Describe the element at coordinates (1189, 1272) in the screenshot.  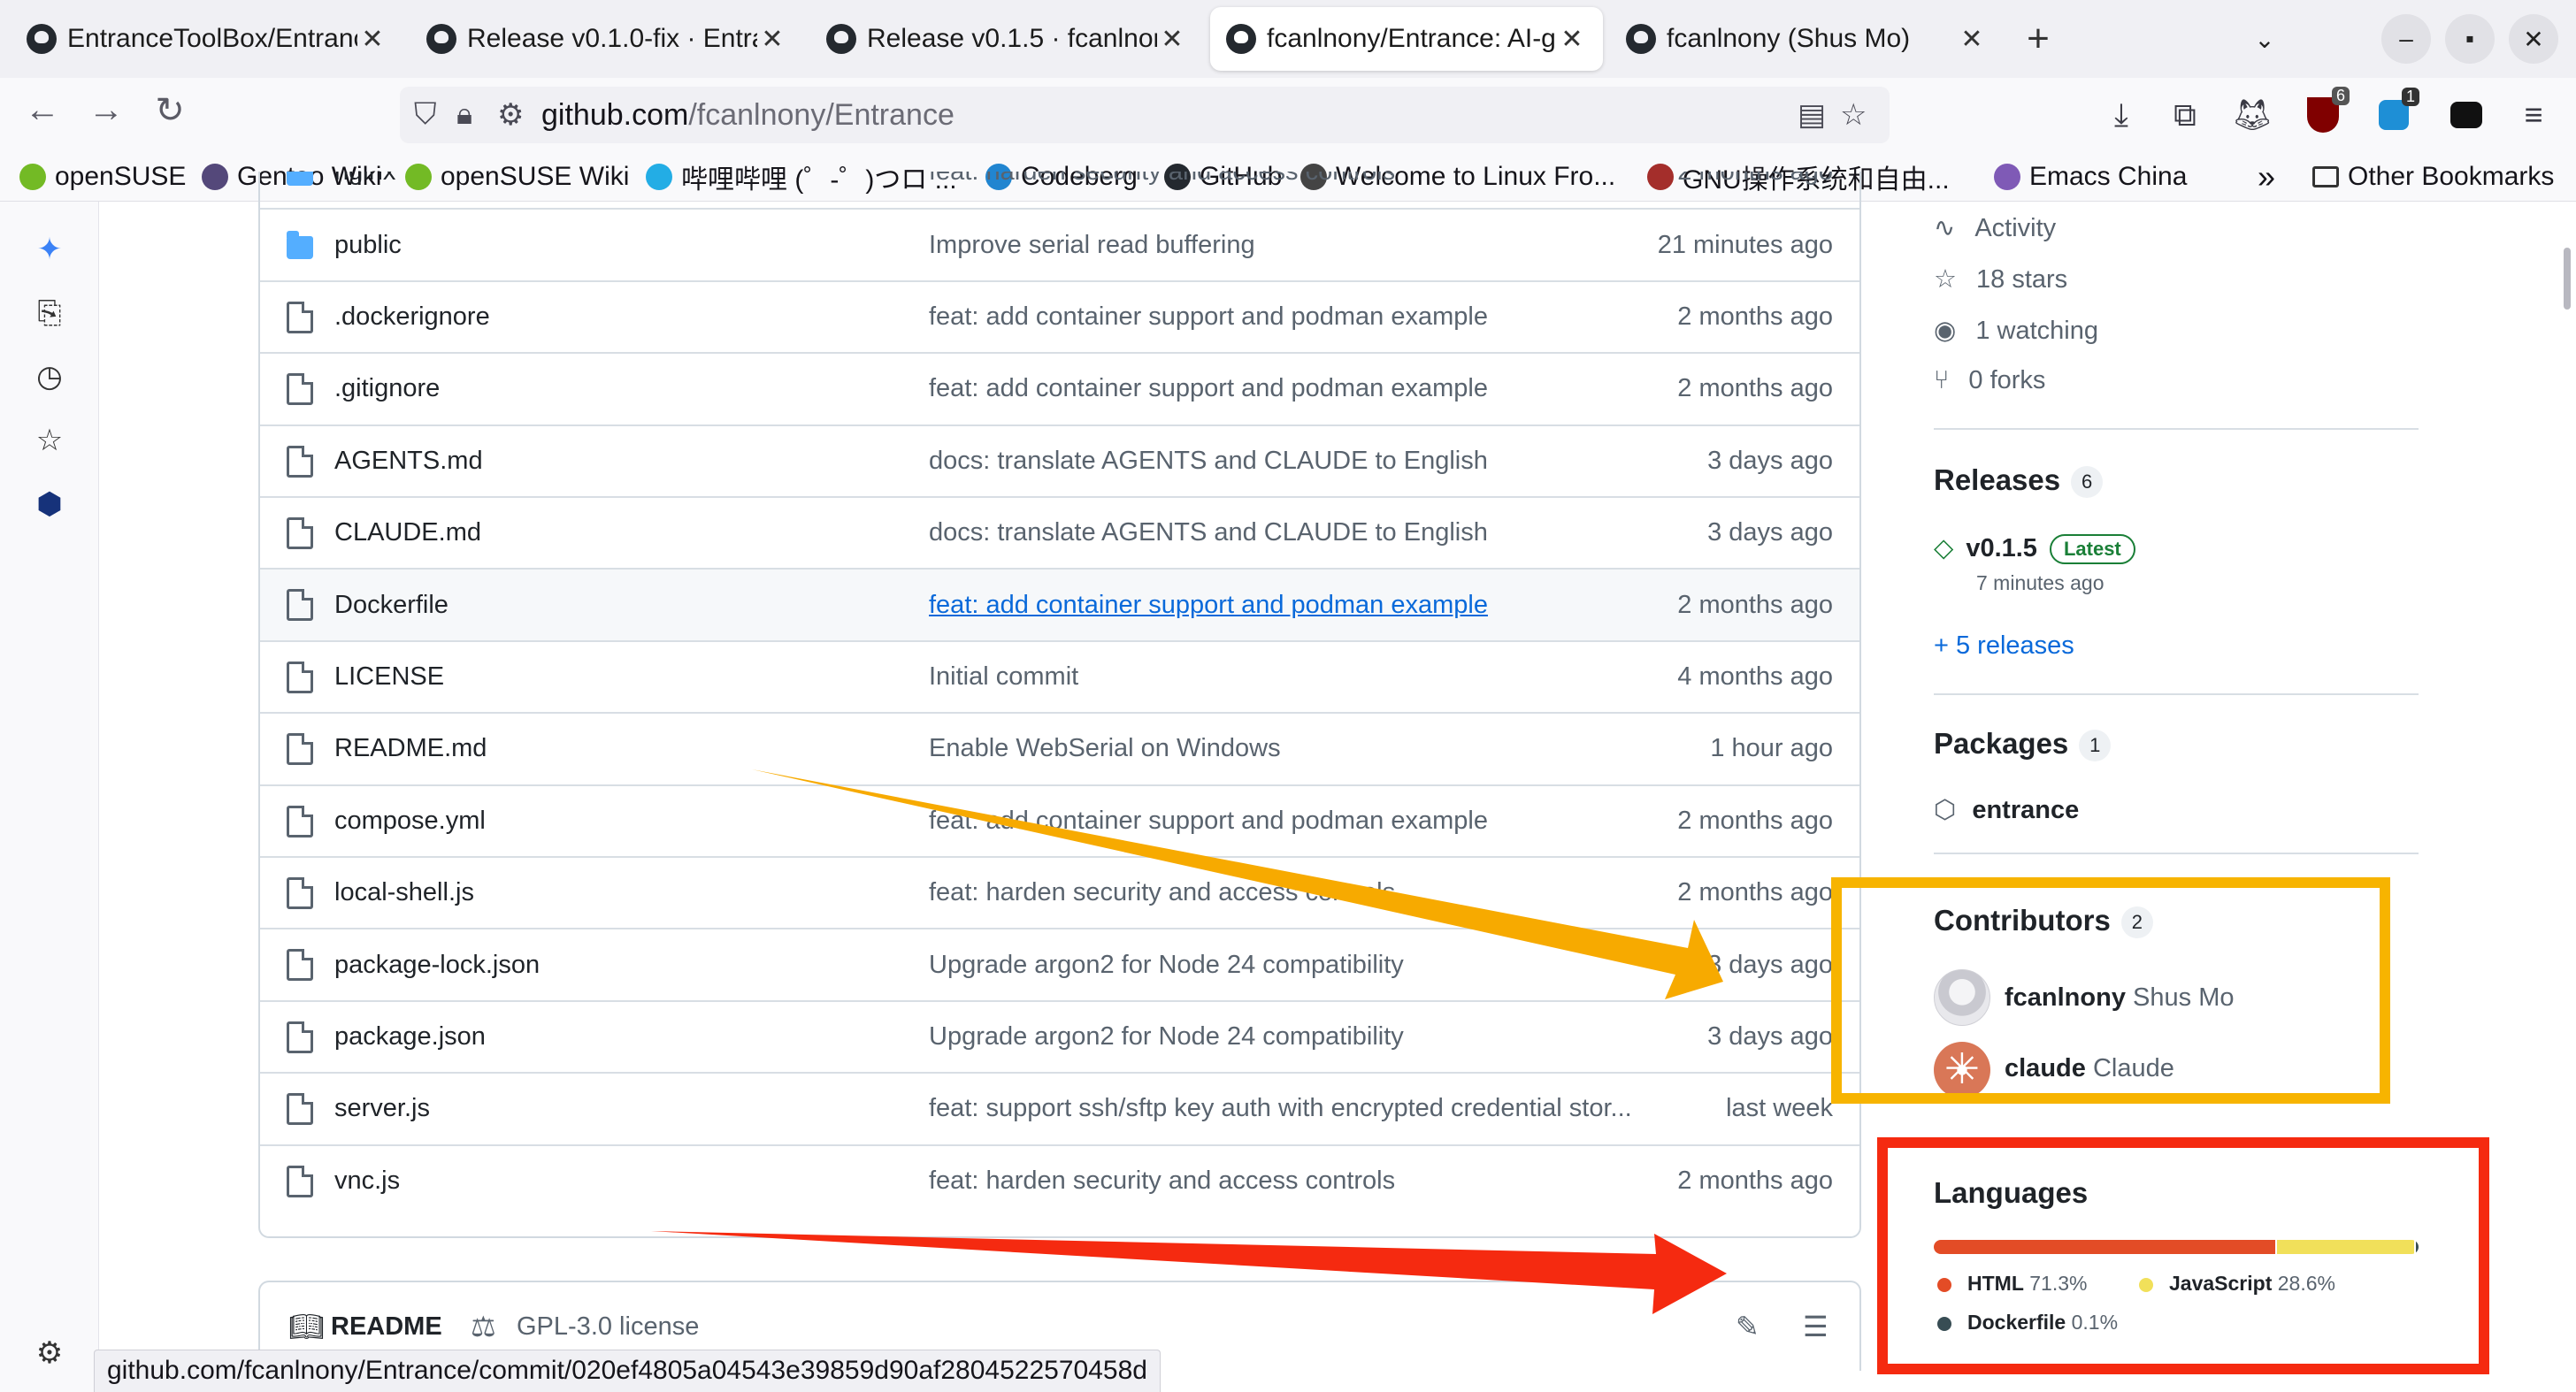
I see `red-arrow` at that location.